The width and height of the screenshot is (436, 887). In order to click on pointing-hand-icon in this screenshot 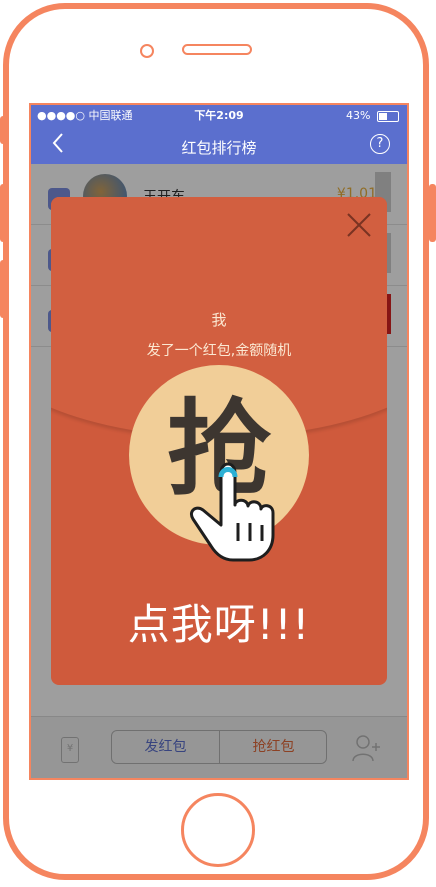, I will do `click(232, 512)`.